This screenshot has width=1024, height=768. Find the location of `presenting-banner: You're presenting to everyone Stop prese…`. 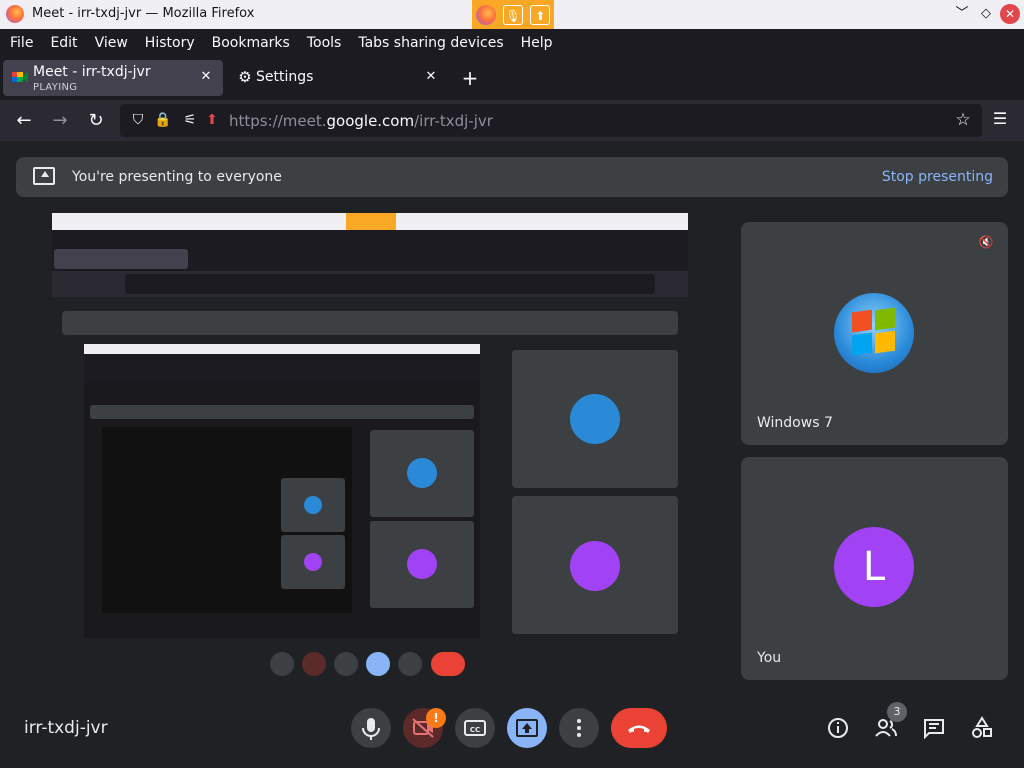

presenting-banner: You're presenting to everyone Stop prese… is located at coordinates (512, 177).